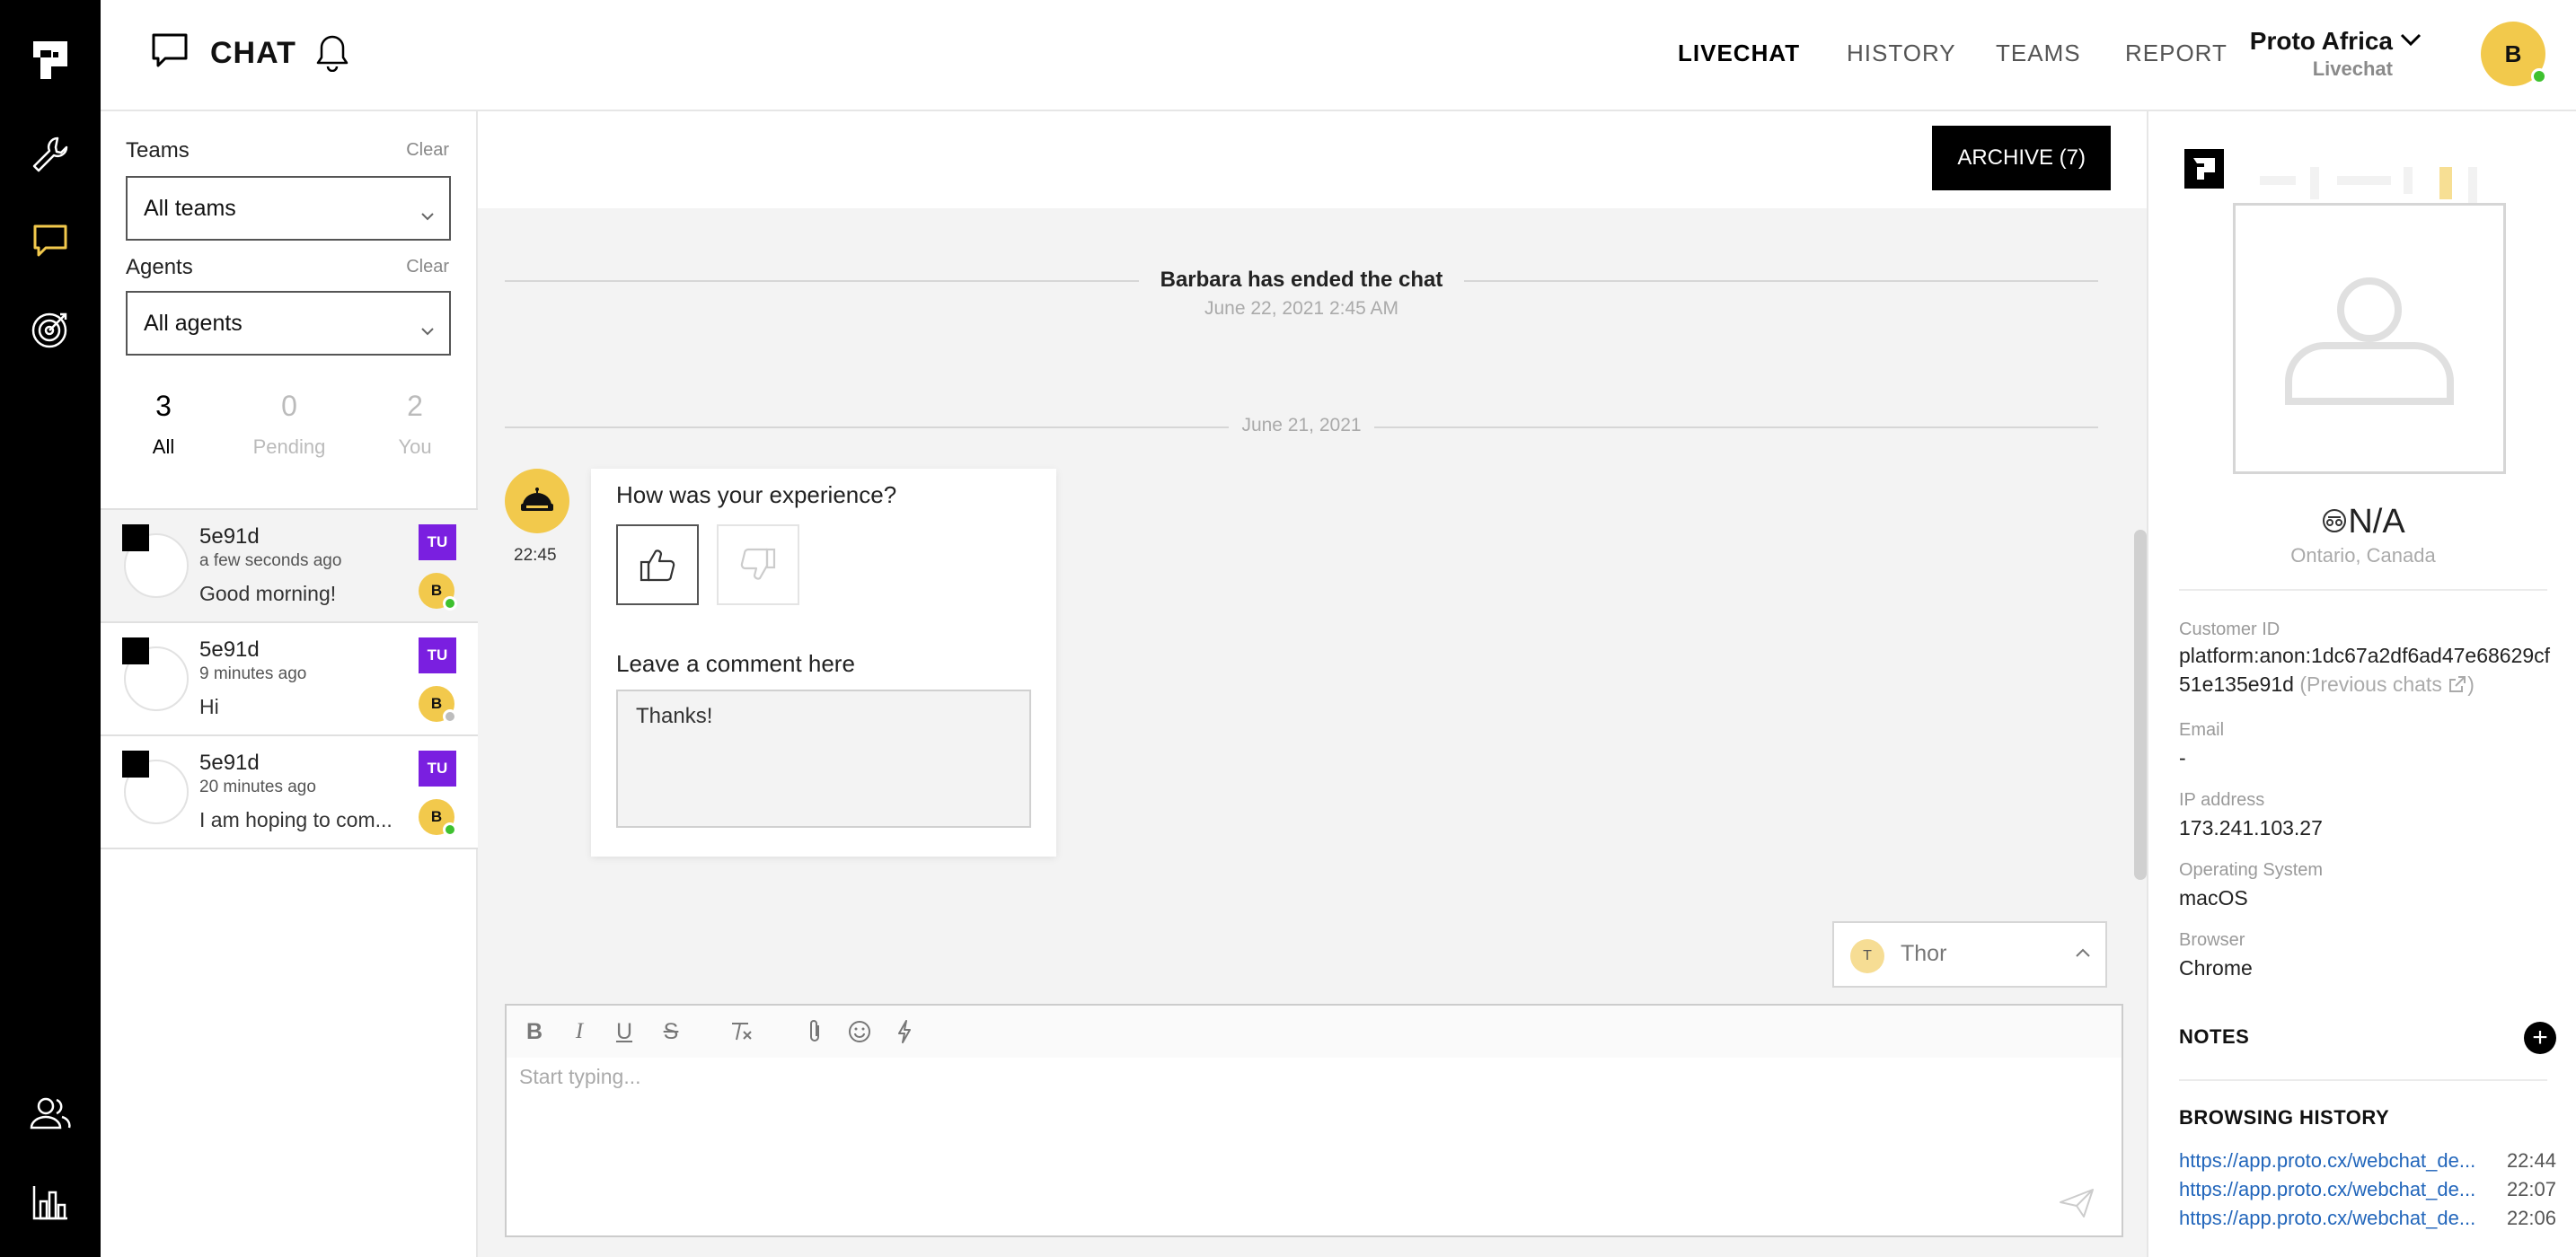  Describe the element at coordinates (159, 267) in the screenshot. I see `agents-filter-label: Agents` at that location.